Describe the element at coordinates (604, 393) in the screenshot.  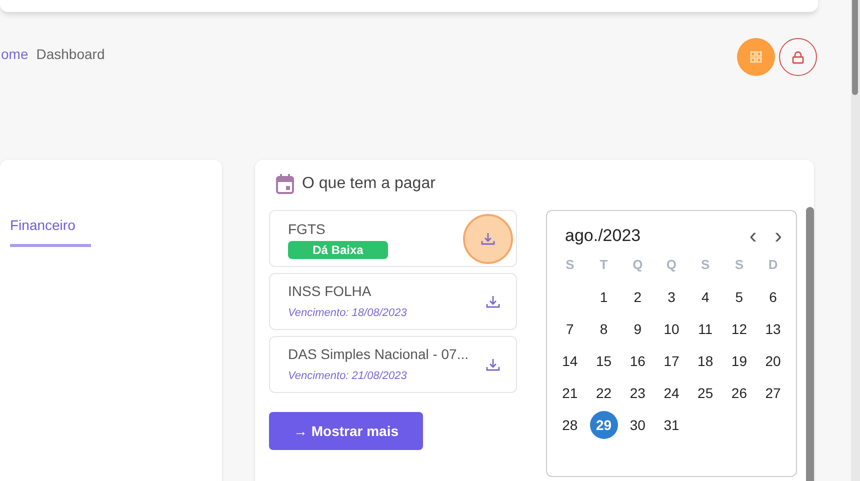
I see `calendar-day: 22` at that location.